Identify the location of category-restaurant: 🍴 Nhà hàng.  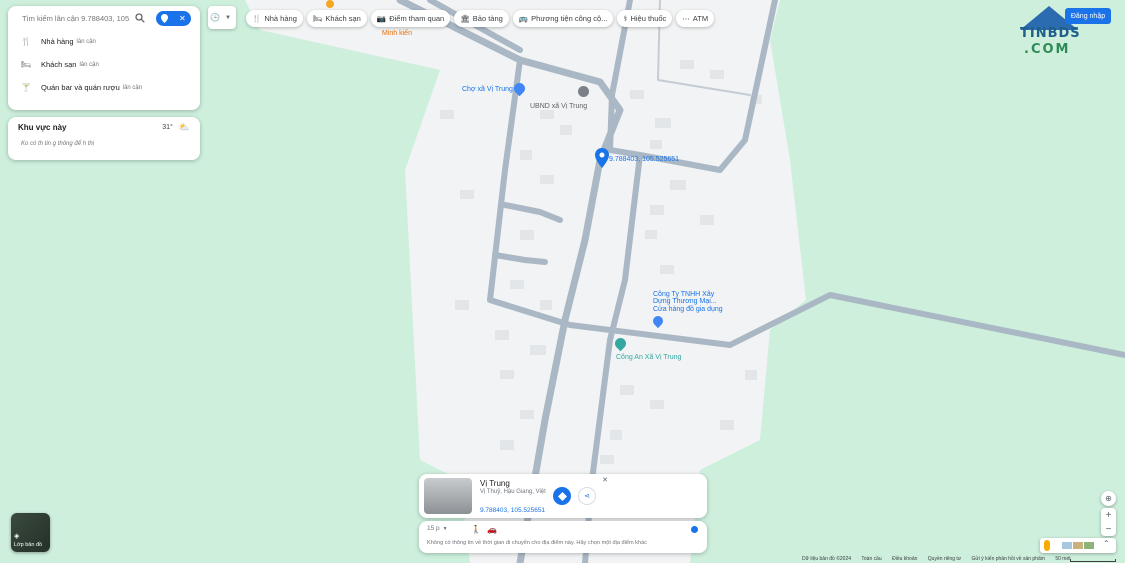
(274, 18).